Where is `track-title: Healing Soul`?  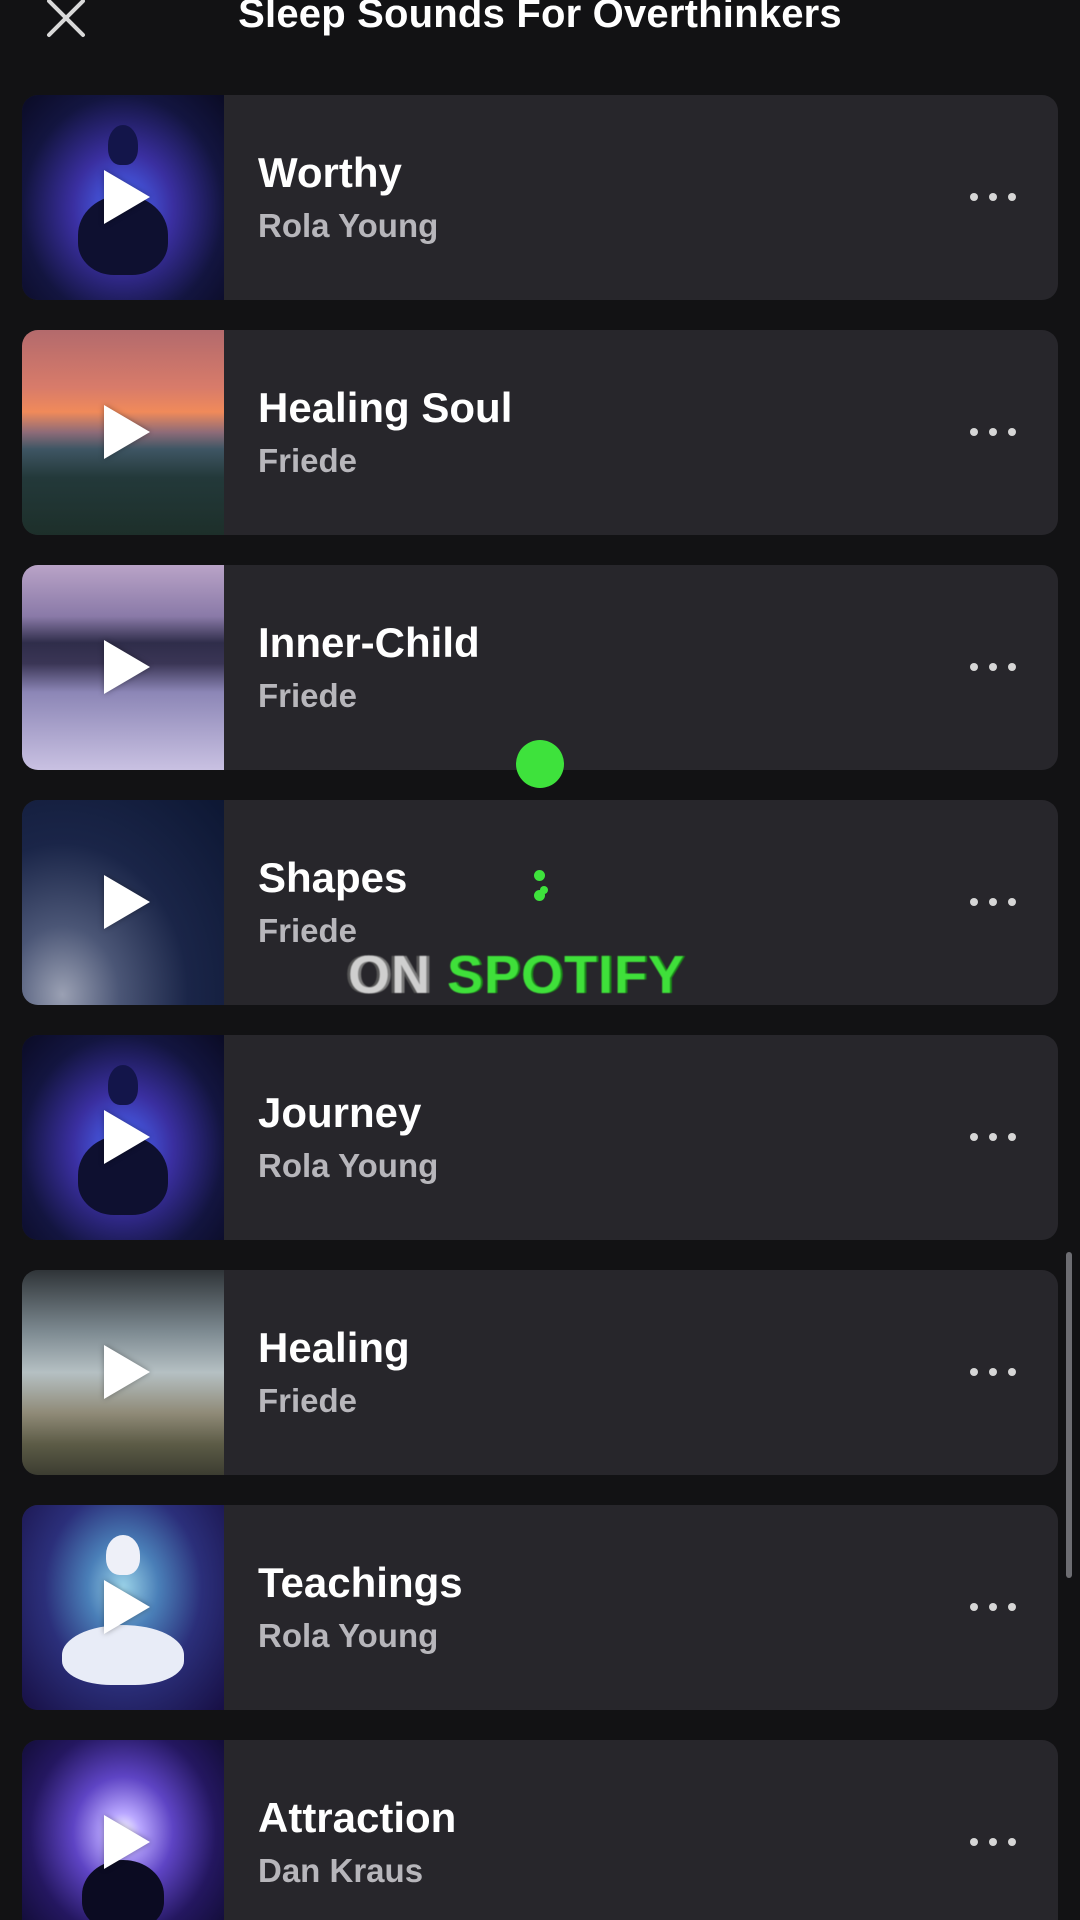
track-title: Healing Soul is located at coordinates (385, 407).